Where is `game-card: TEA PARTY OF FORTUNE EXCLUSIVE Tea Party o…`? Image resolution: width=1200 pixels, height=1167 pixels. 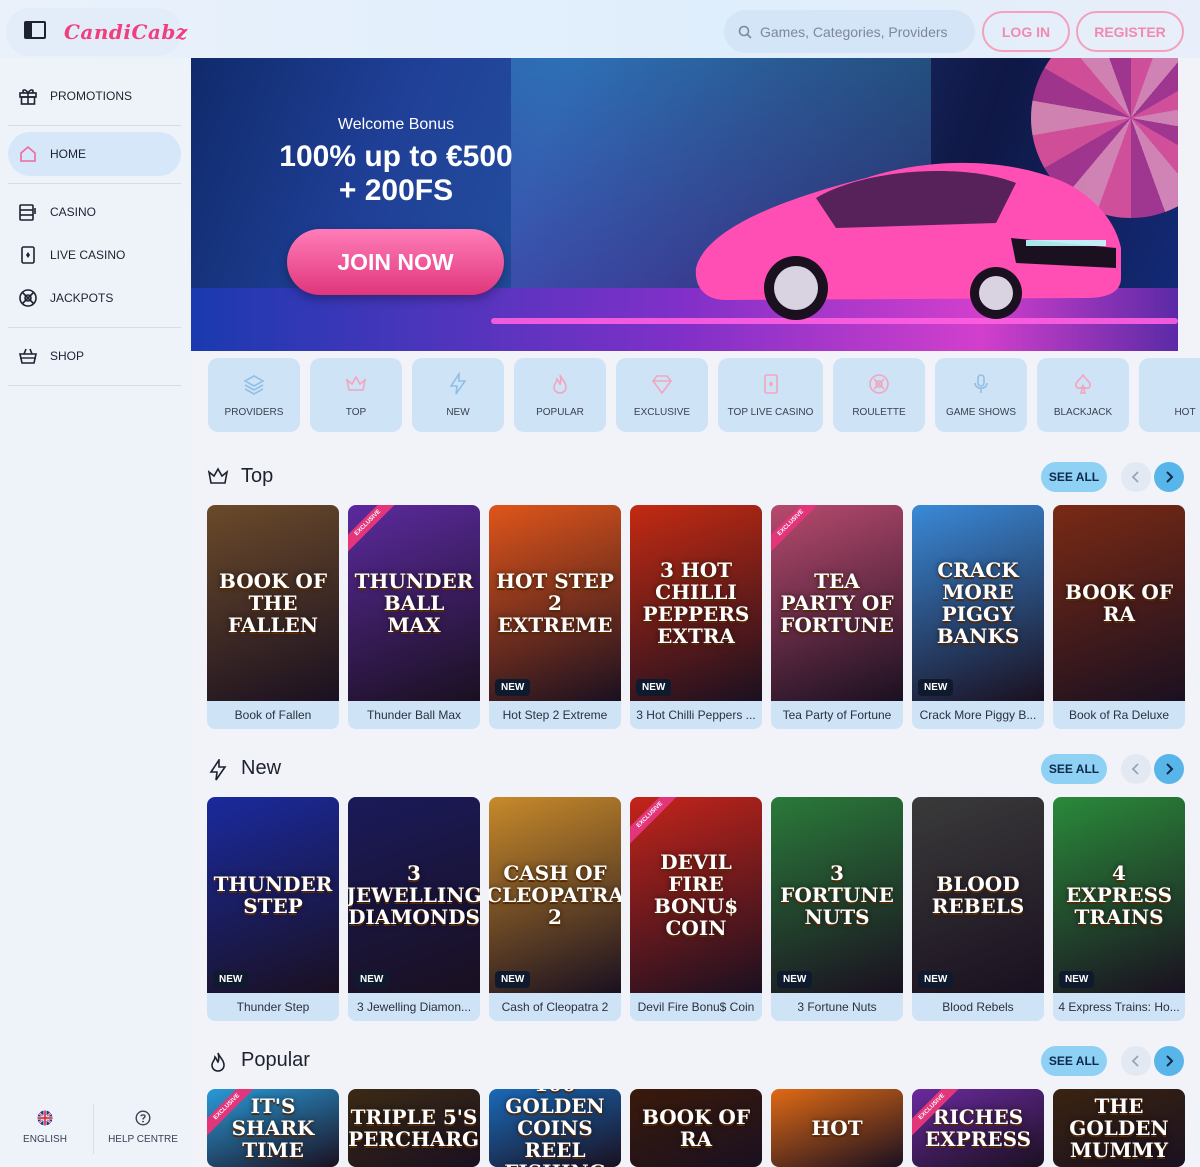 game-card: TEA PARTY OF FORTUNE EXCLUSIVE Tea Party o… is located at coordinates (837, 617).